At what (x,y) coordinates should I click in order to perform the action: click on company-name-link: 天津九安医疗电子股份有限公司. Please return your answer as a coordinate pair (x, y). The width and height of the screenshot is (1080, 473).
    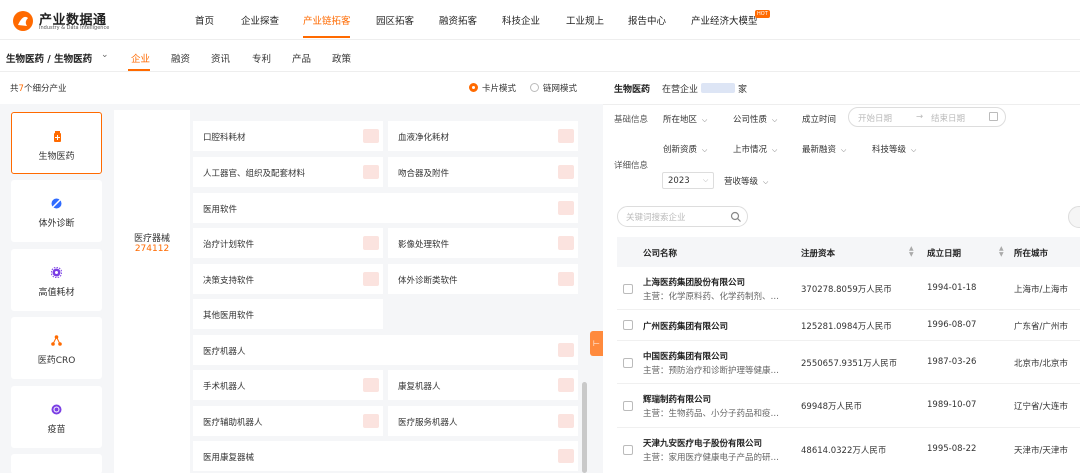
    Looking at the image, I should click on (702, 443).